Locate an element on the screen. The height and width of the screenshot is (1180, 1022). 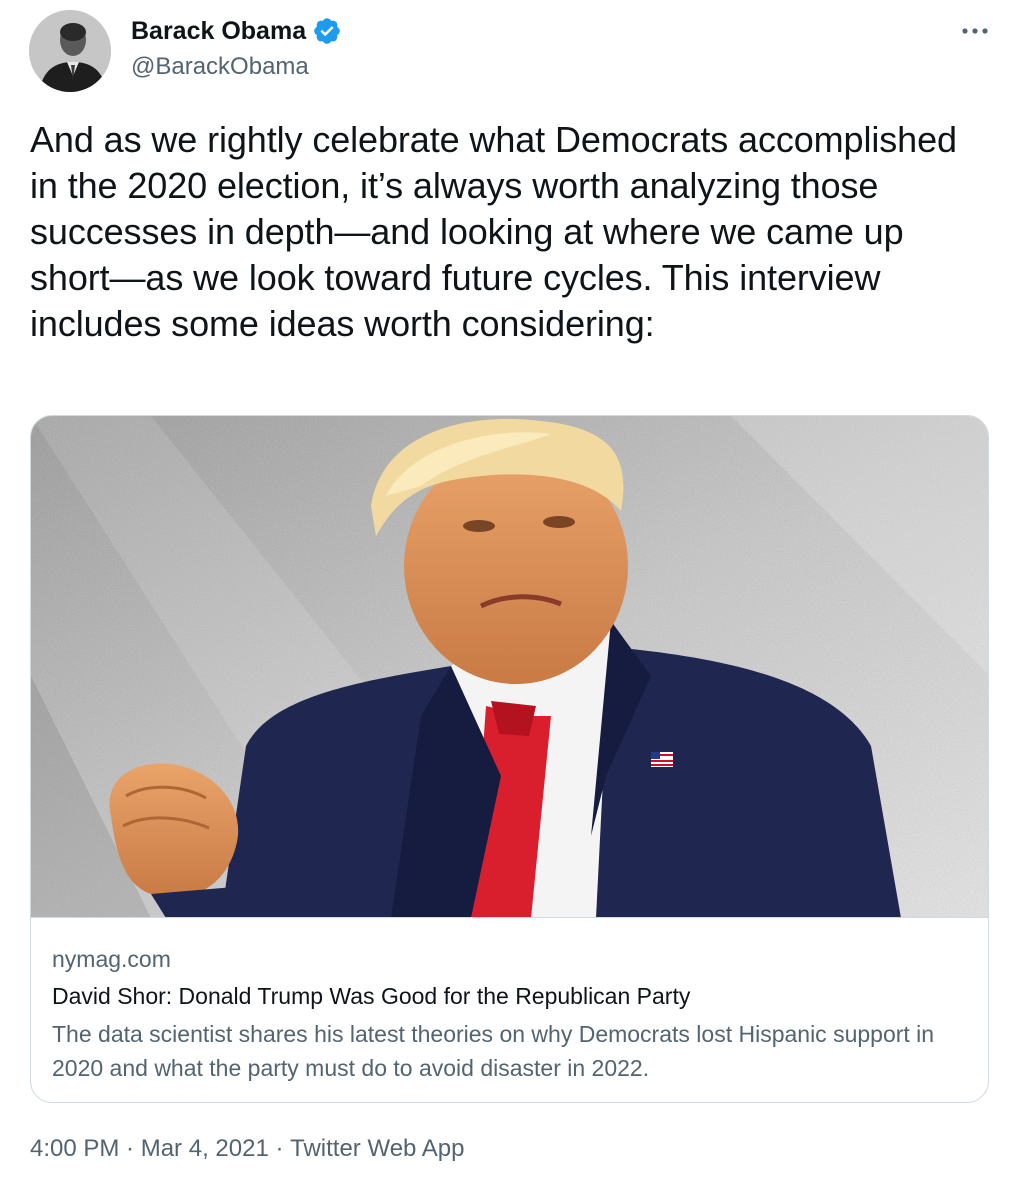
verified-badge-icon is located at coordinates (327, 31).